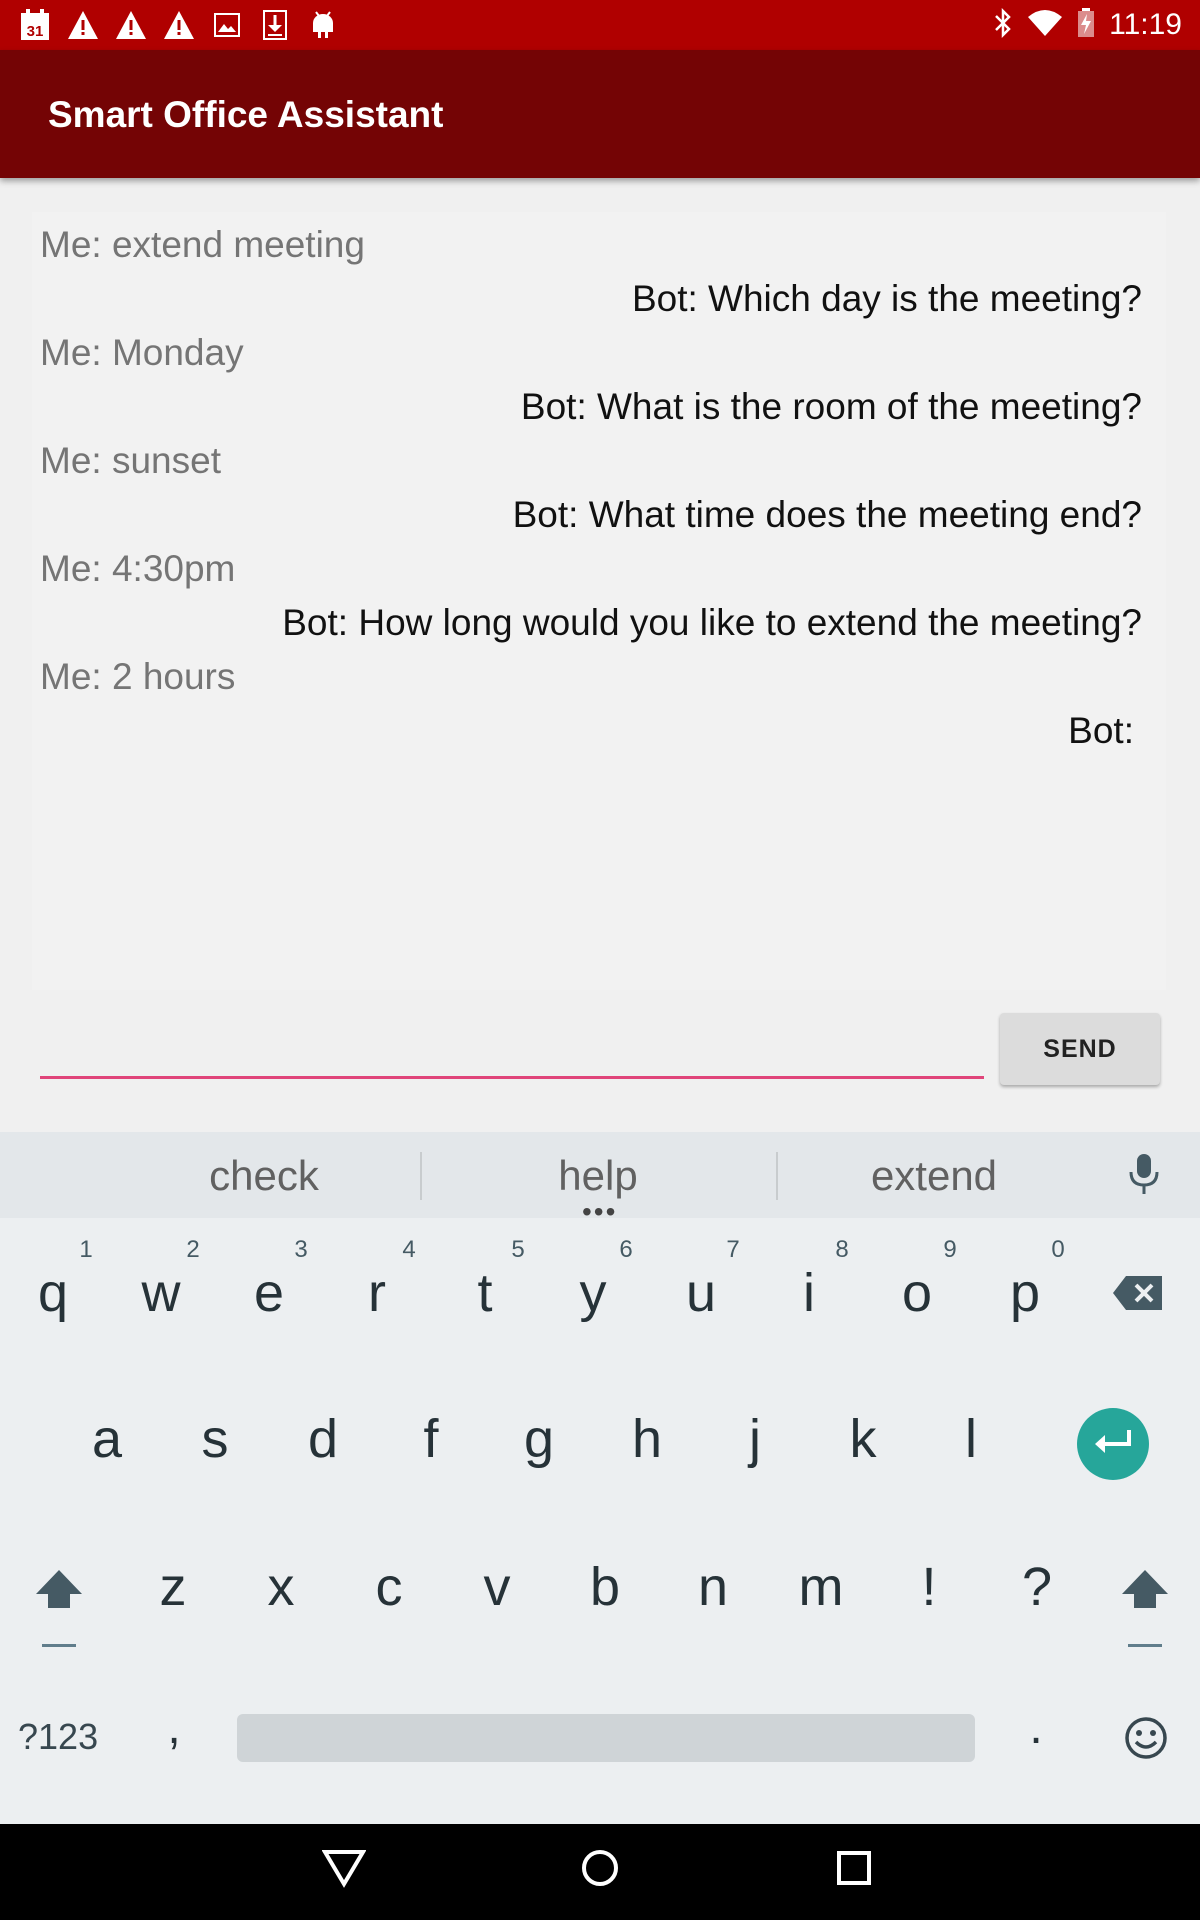  I want to click on key-w: w, so click(161, 1293).